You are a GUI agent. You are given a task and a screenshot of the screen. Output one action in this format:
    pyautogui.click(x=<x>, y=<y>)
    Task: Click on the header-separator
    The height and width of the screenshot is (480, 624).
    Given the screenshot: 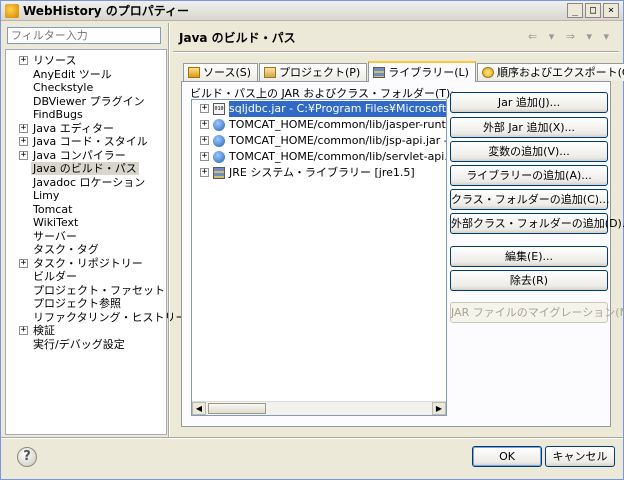 What is the action you would take?
    pyautogui.click(x=396, y=52)
    